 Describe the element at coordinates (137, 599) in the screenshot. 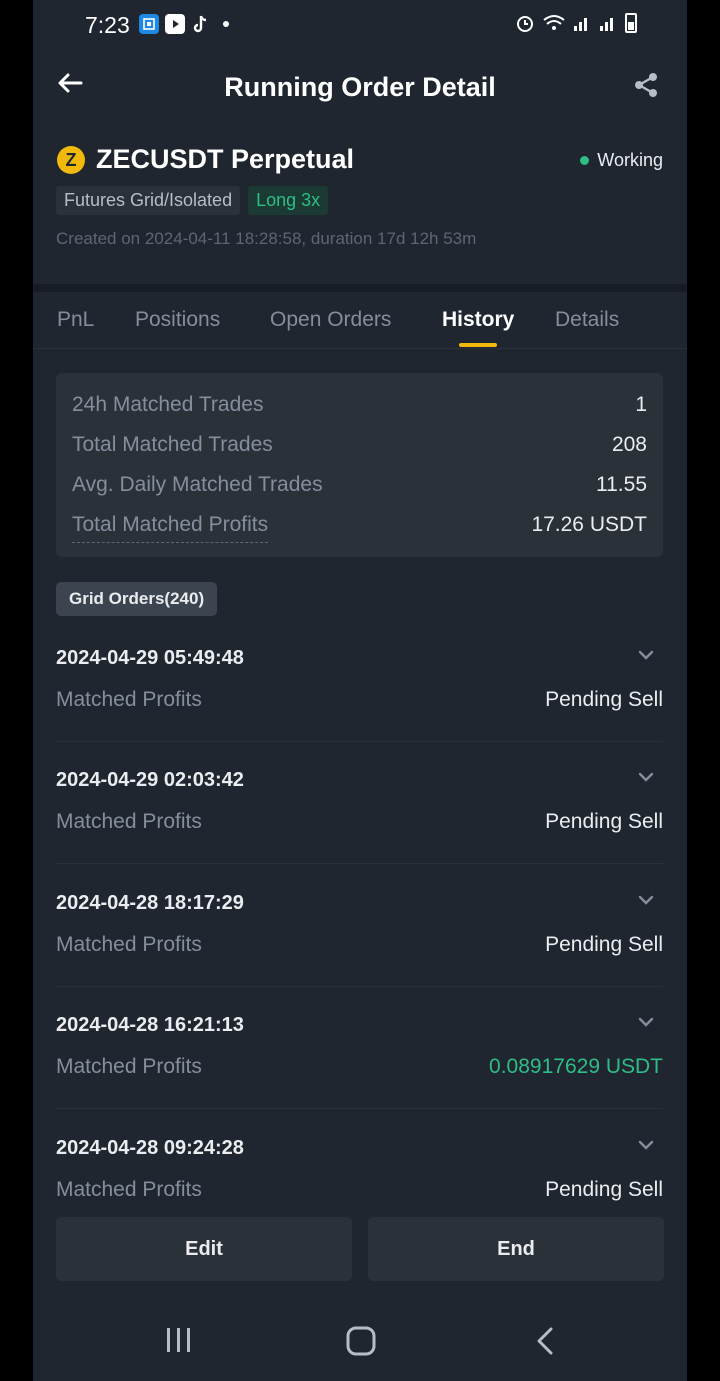

I see `grid-orders-filter: Grid Orders(240)` at that location.